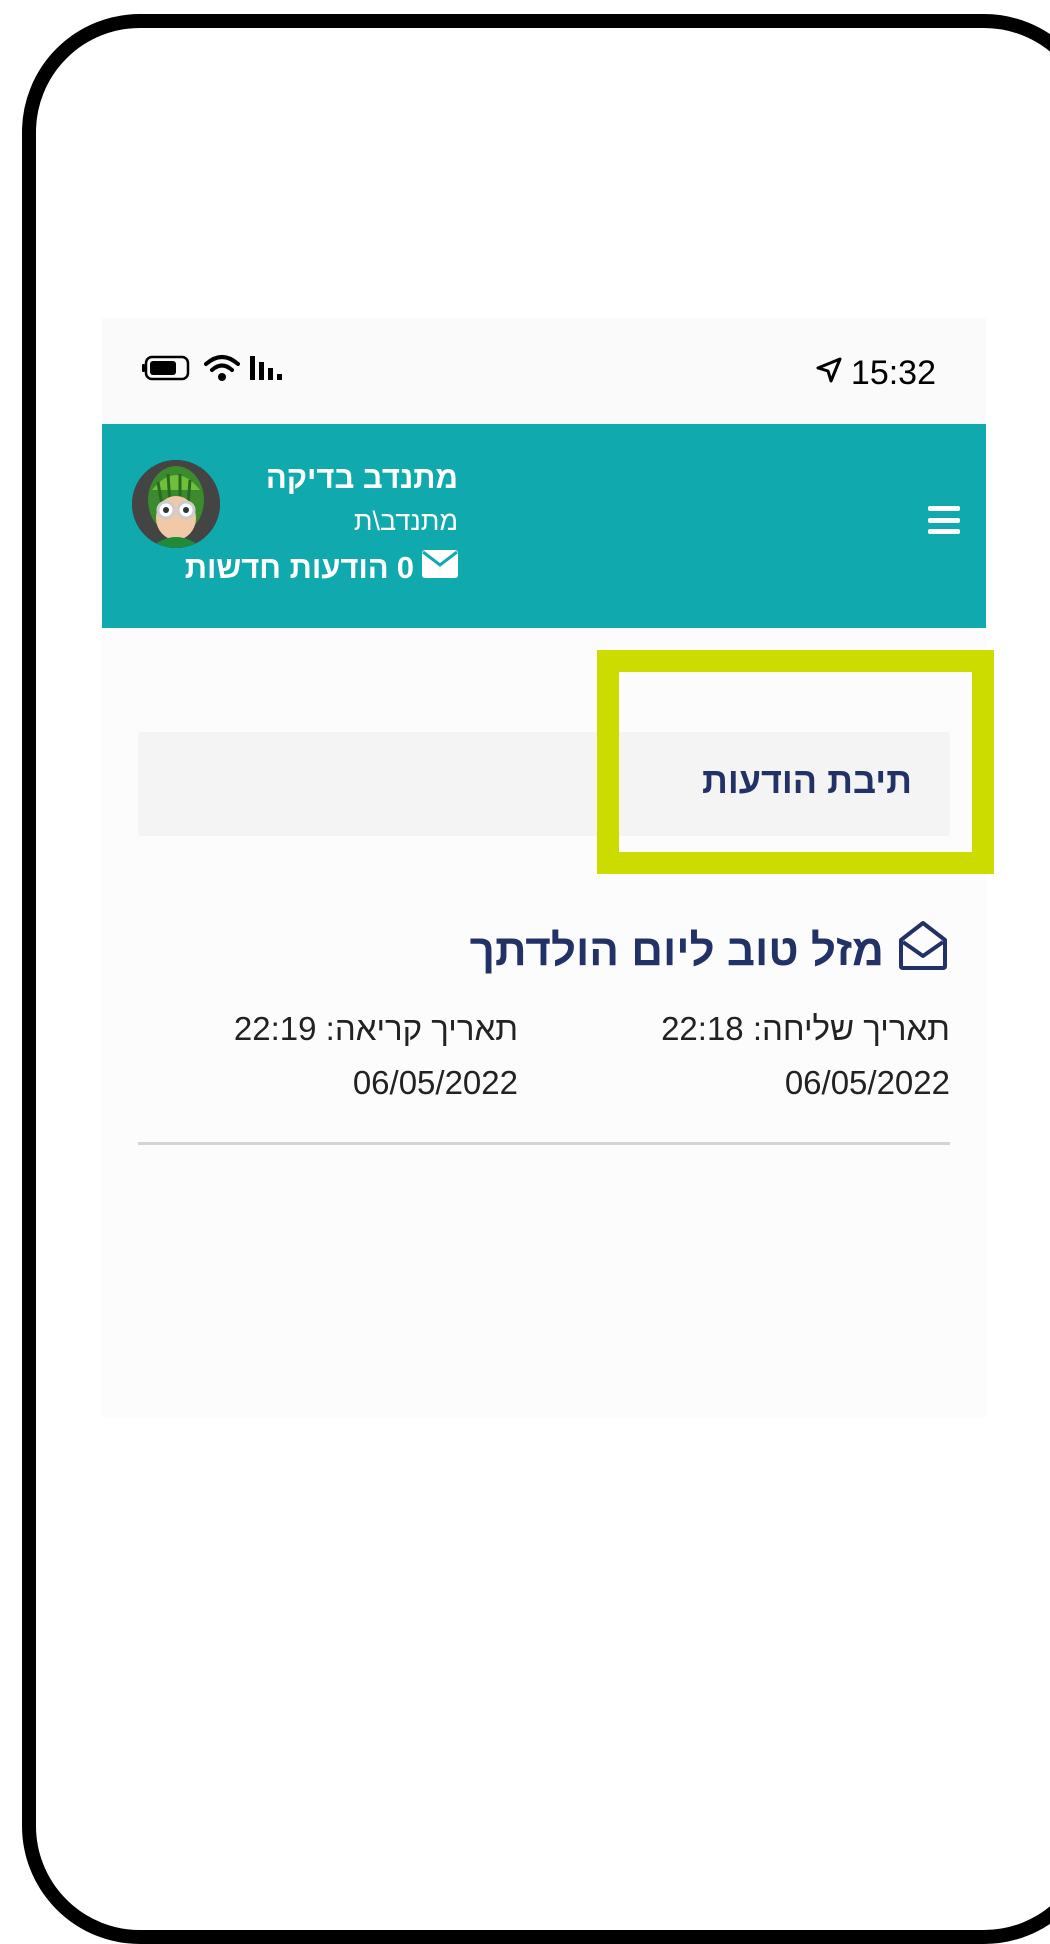  I want to click on battery-icon, so click(168, 370).